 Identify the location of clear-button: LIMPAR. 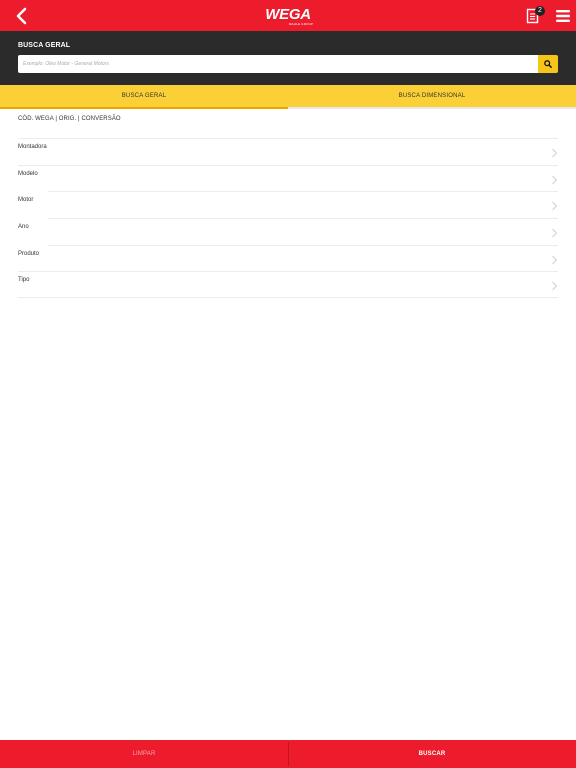
(144, 754).